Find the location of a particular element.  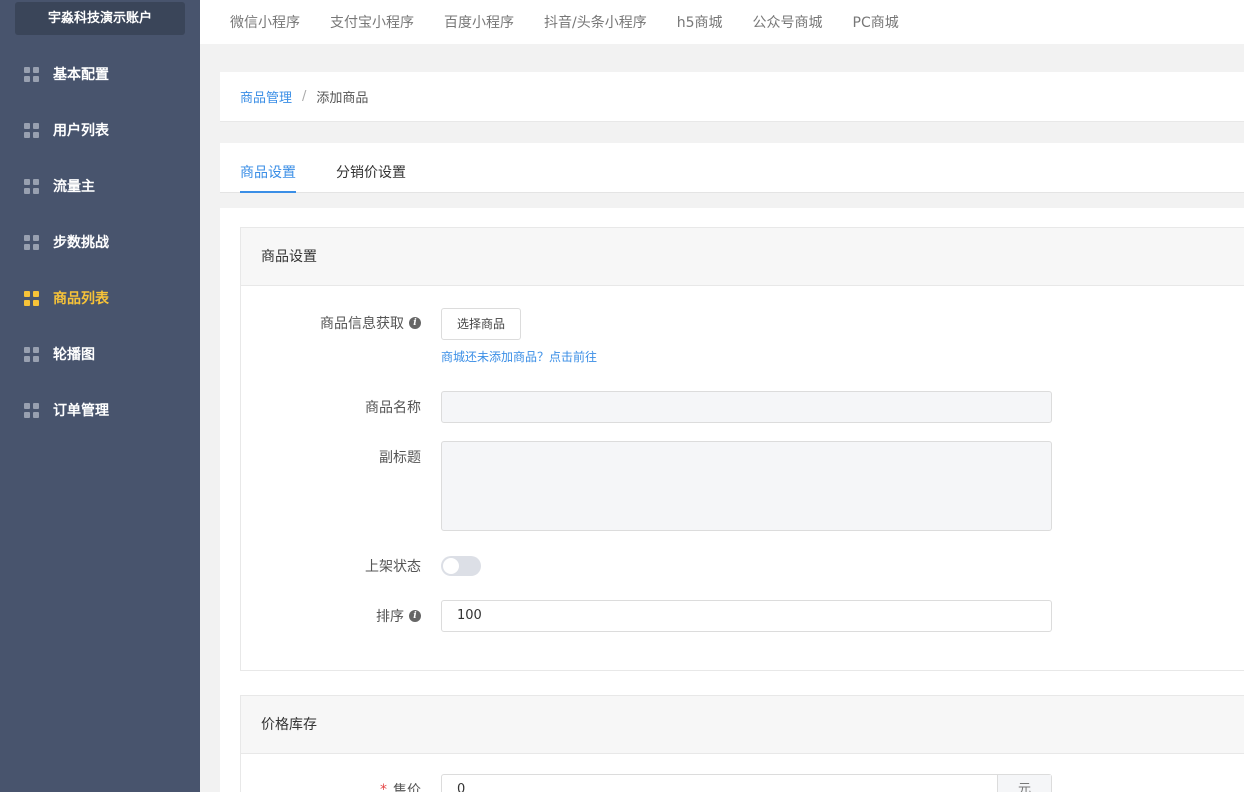

name-label: 商品名称 is located at coordinates (393, 408).